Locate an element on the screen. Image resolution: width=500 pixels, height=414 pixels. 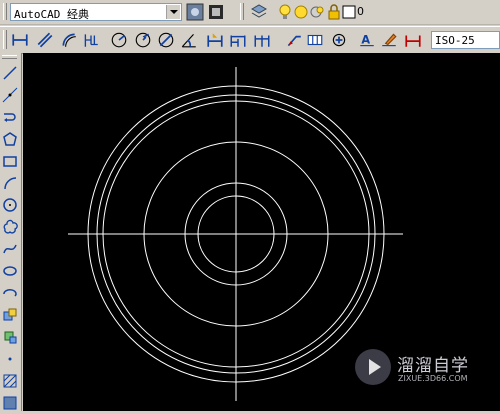
ellipse-arc-icon is located at coordinates (10, 293).